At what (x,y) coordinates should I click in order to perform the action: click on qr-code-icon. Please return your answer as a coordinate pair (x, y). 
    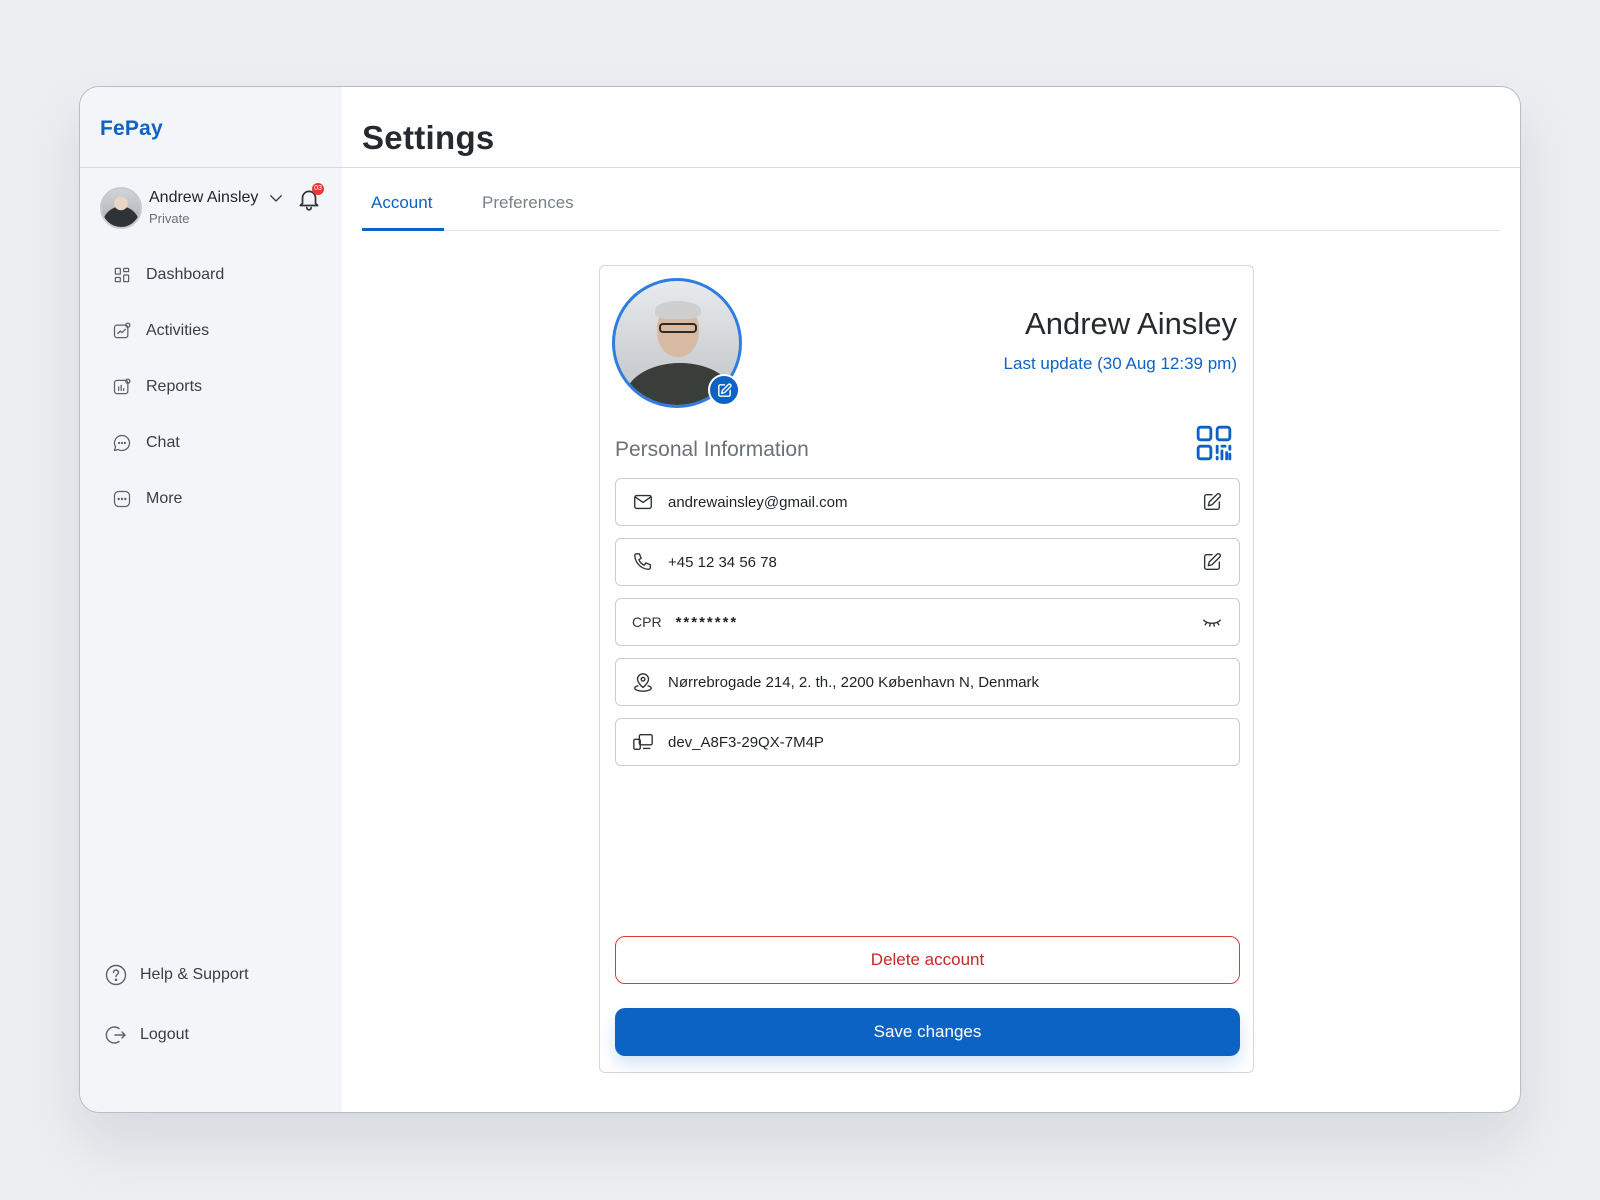
    Looking at the image, I should click on (1214, 443).